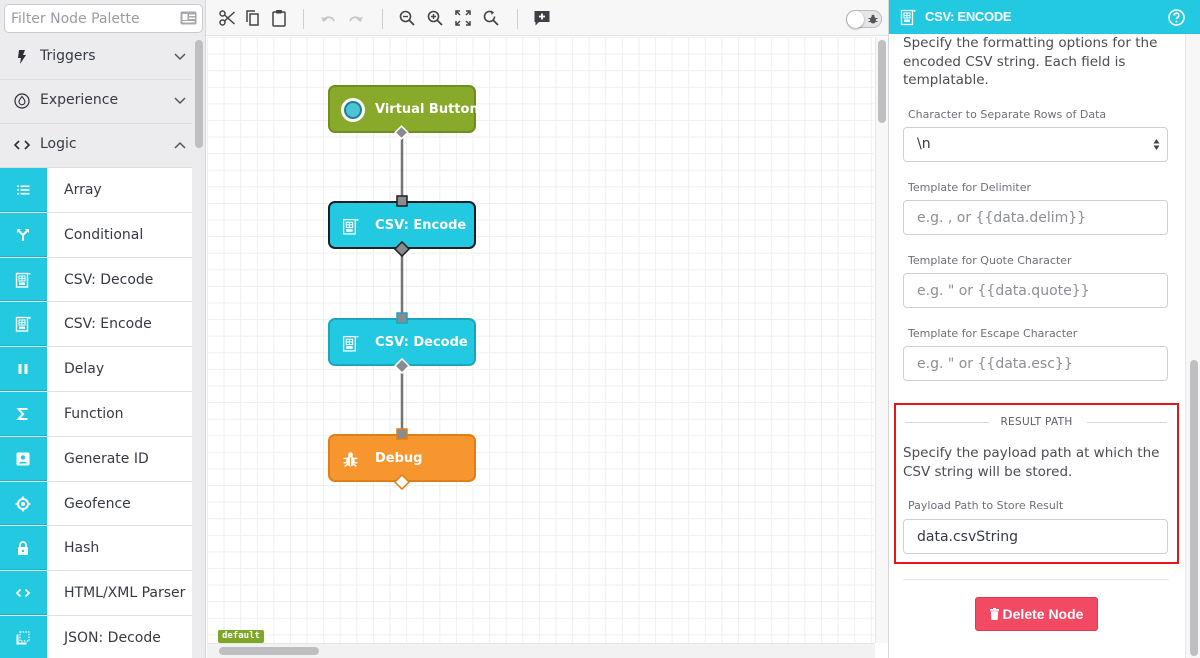 The height and width of the screenshot is (658, 1200). What do you see at coordinates (22, 413) in the screenshot?
I see `sigma-icon` at bounding box center [22, 413].